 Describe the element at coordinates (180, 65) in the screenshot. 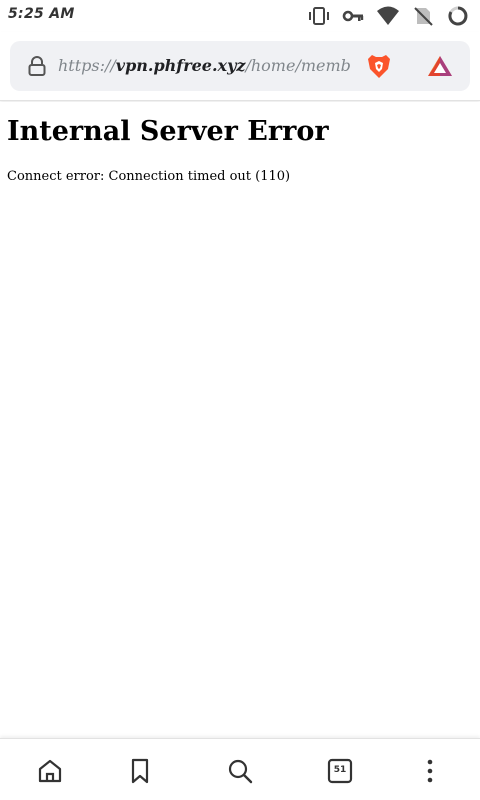

I see `url-host: vpn.phfree.xyz` at that location.